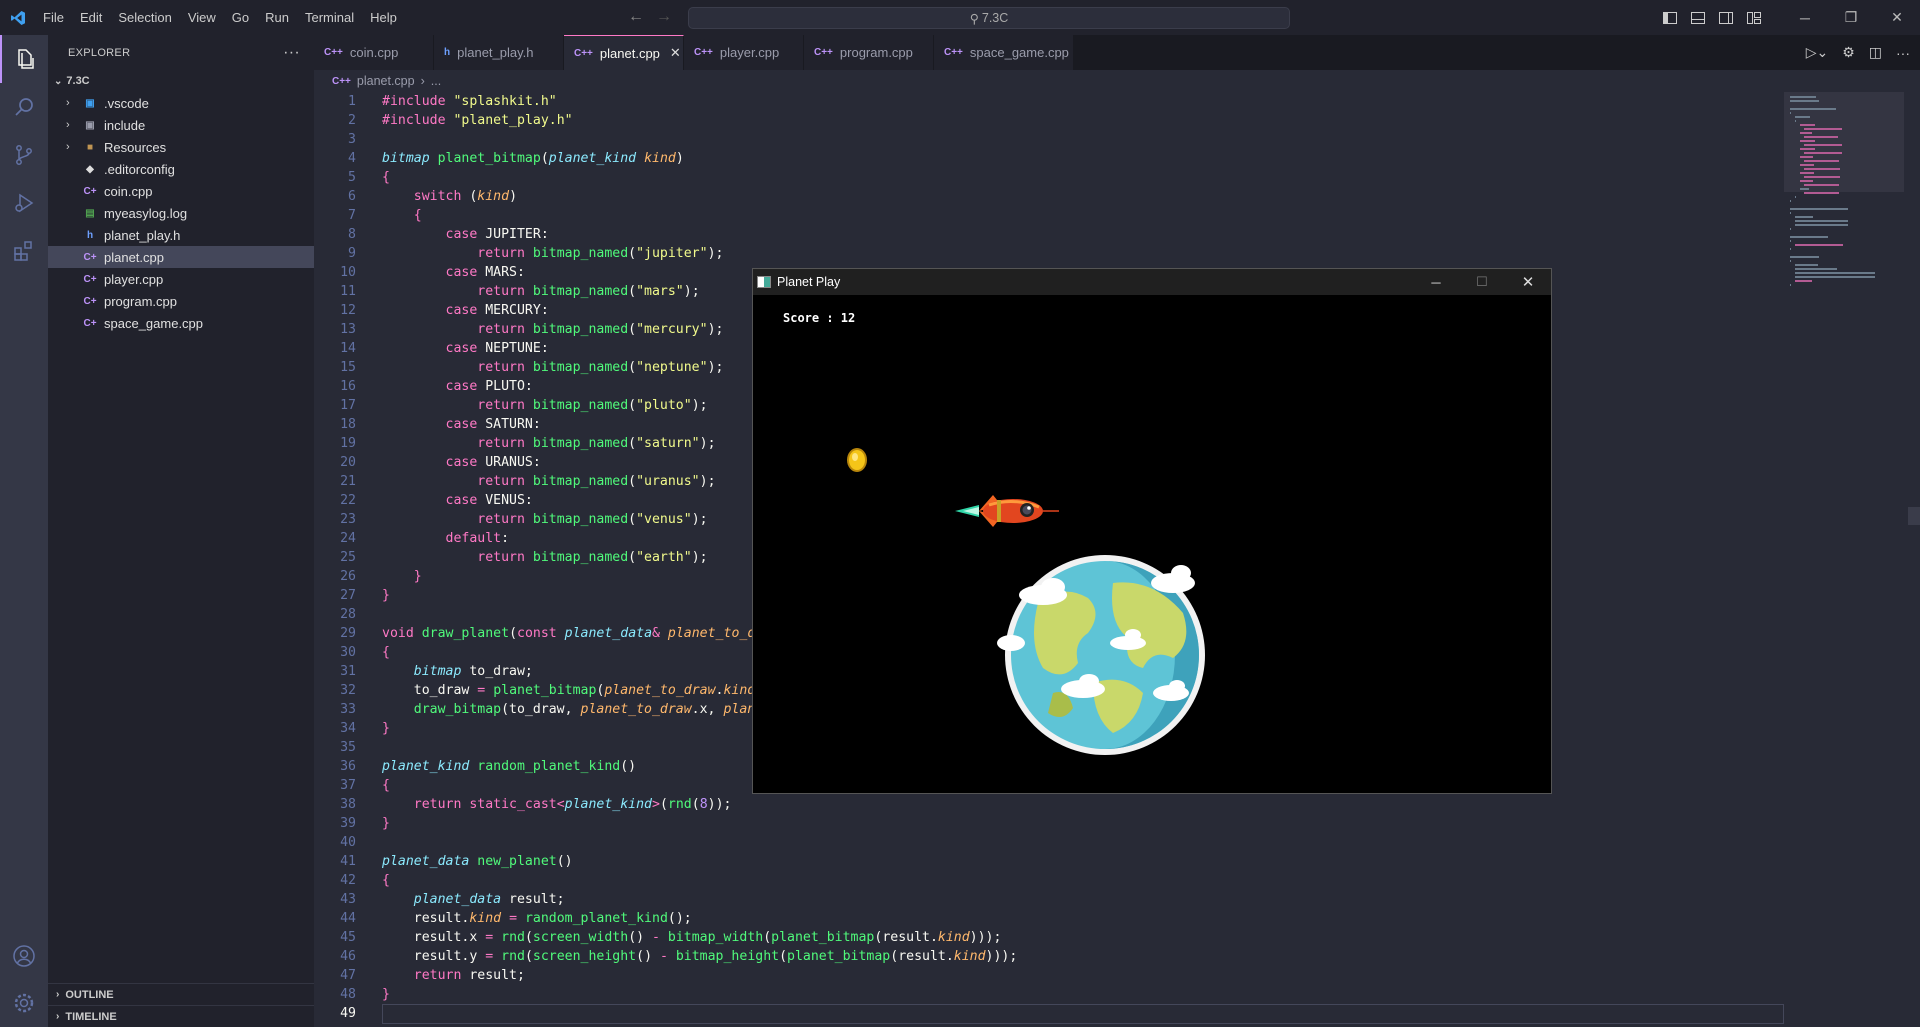 The width and height of the screenshot is (1920, 1027). I want to click on tree-item-player-cpp: C+ player.cpp, so click(181, 279).